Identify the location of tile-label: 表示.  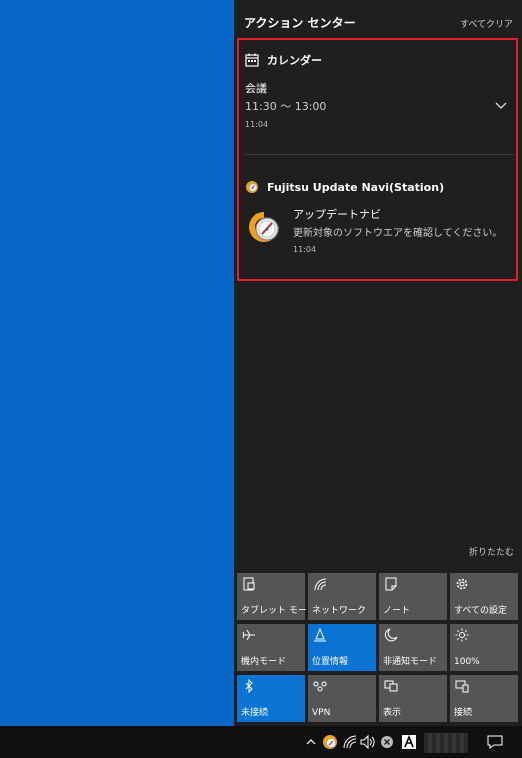
(392, 713).